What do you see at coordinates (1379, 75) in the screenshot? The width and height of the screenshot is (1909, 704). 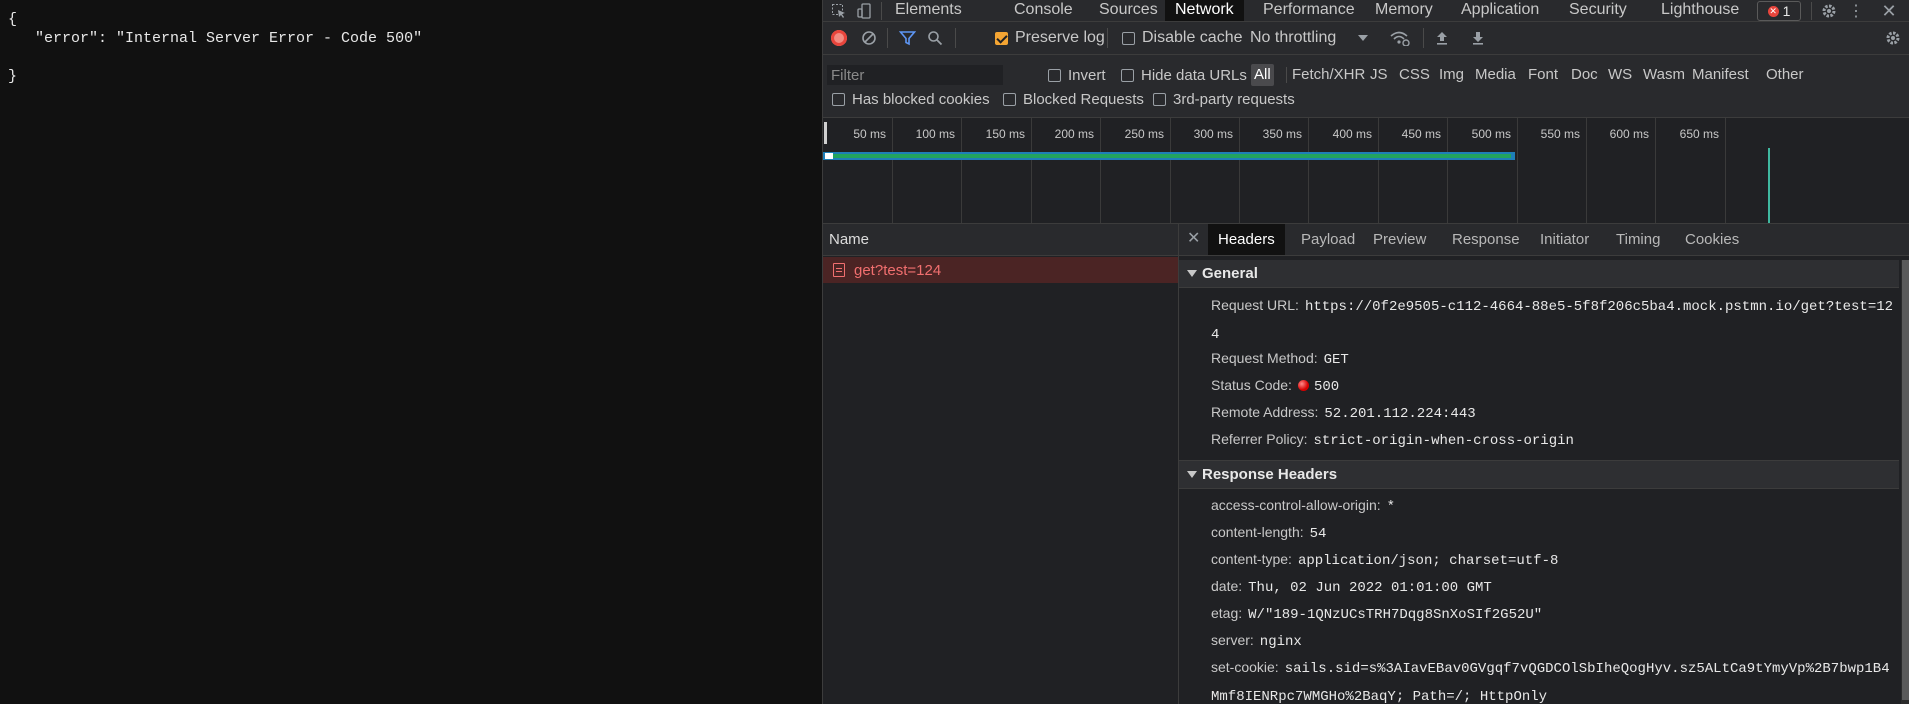 I see `type-filter-js: JS` at bounding box center [1379, 75].